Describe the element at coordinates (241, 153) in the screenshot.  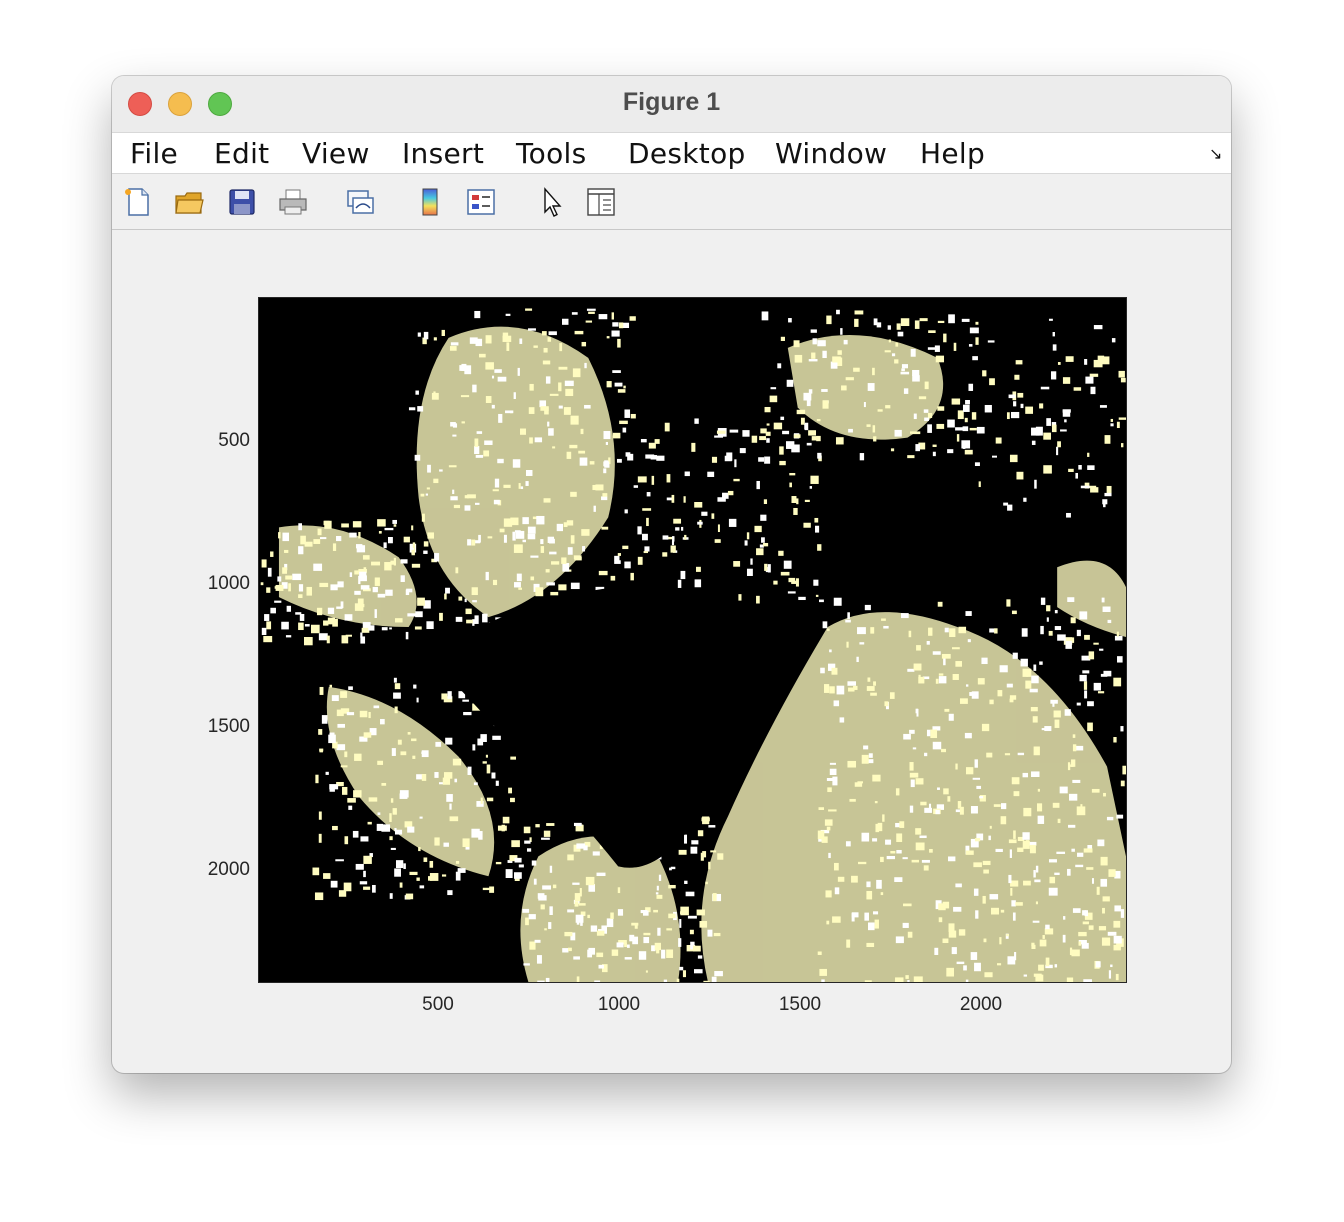
I see `menu-edit: Edit` at that location.